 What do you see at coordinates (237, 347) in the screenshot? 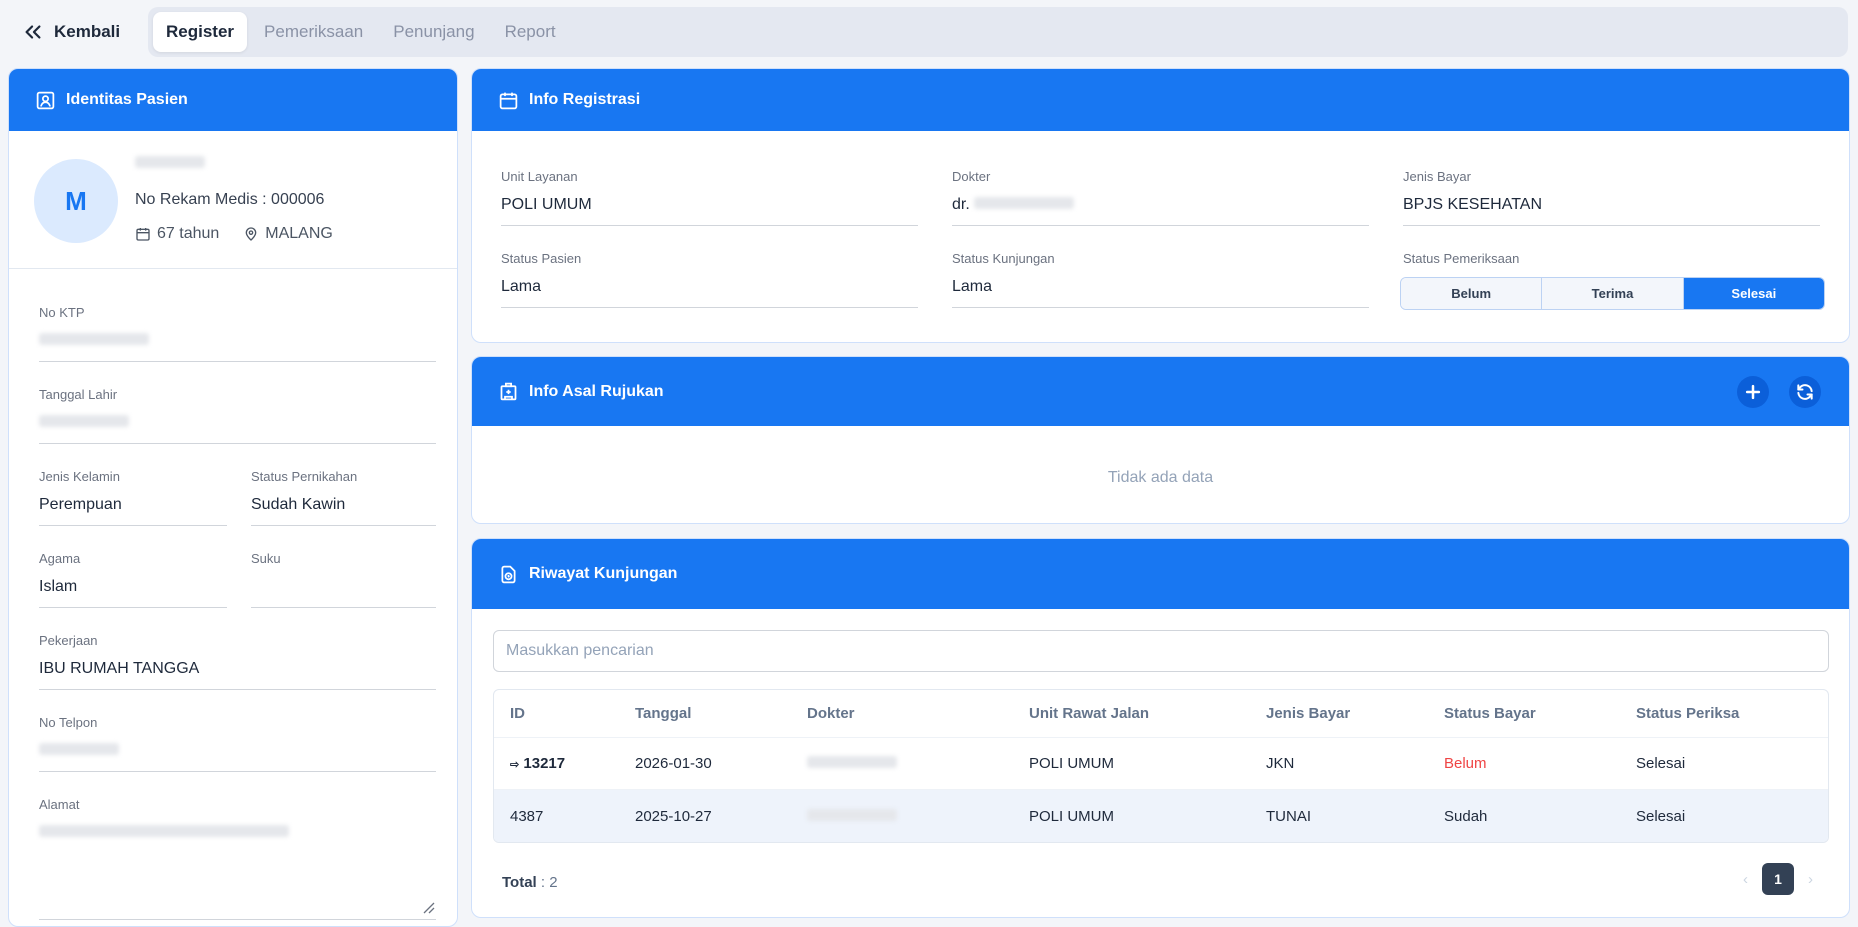
I see `no-ktp-value` at bounding box center [237, 347].